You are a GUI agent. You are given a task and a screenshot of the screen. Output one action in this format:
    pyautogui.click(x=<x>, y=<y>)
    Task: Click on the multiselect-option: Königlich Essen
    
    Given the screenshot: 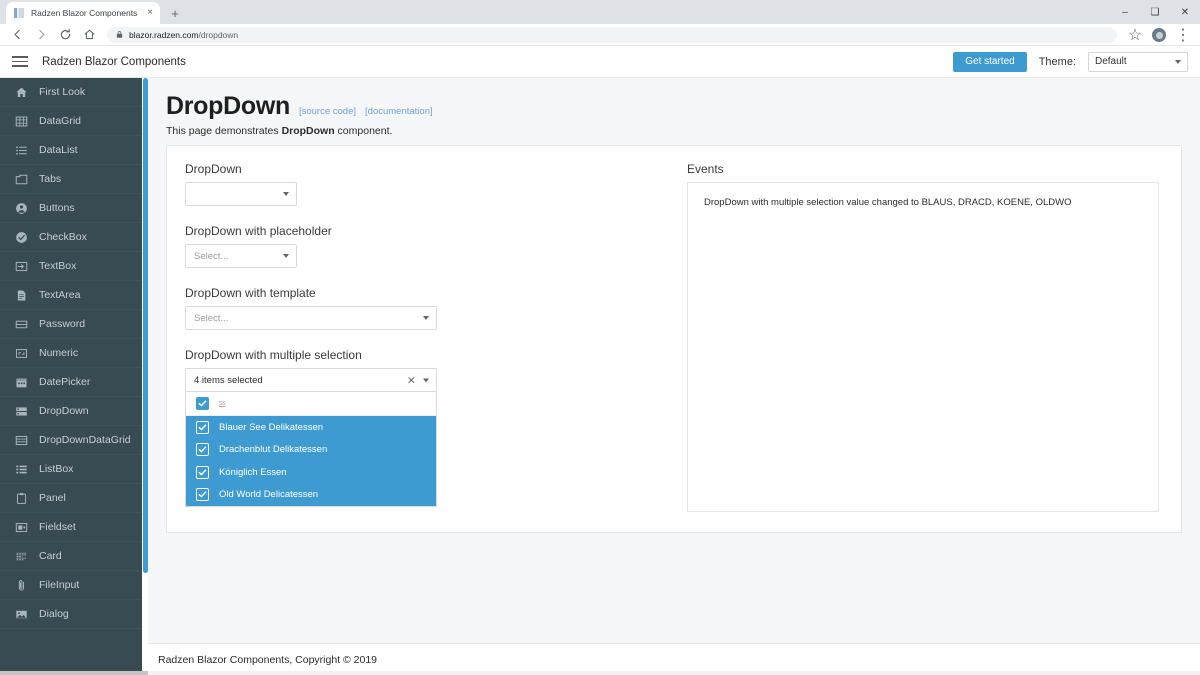 What is the action you would take?
    pyautogui.click(x=311, y=472)
    